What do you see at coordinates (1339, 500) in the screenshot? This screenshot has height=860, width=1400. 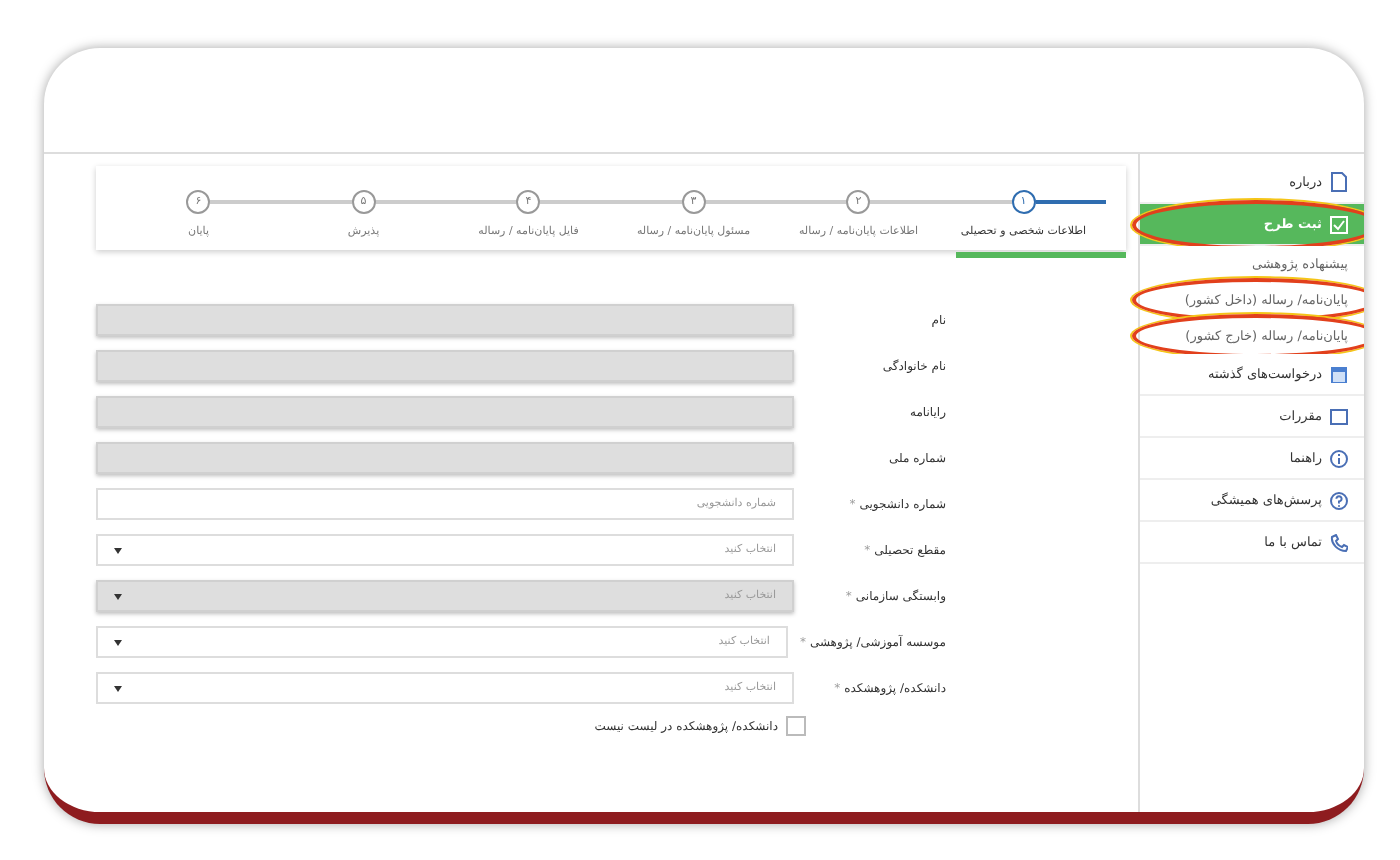 I see `question-icon` at bounding box center [1339, 500].